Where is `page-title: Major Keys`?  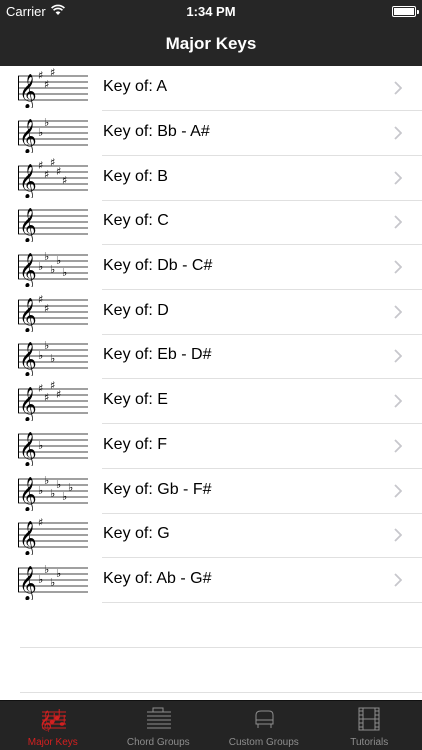
page-title: Major Keys is located at coordinates (211, 43).